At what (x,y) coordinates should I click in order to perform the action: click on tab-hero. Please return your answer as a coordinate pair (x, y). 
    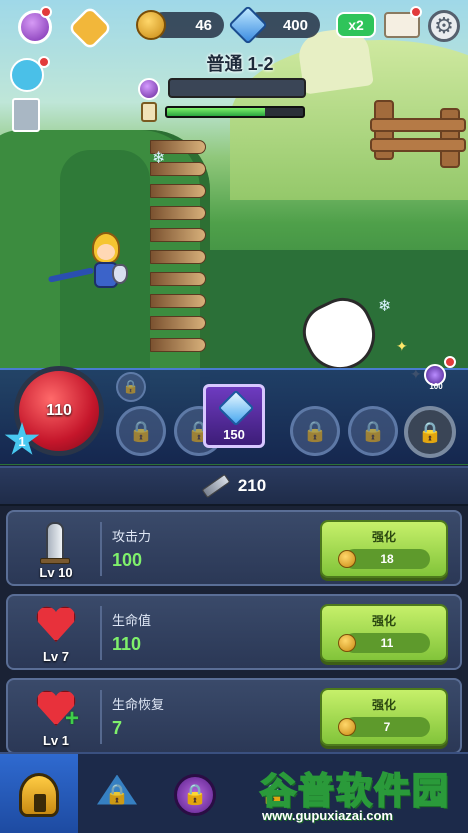
    Looking at the image, I should click on (39, 793).